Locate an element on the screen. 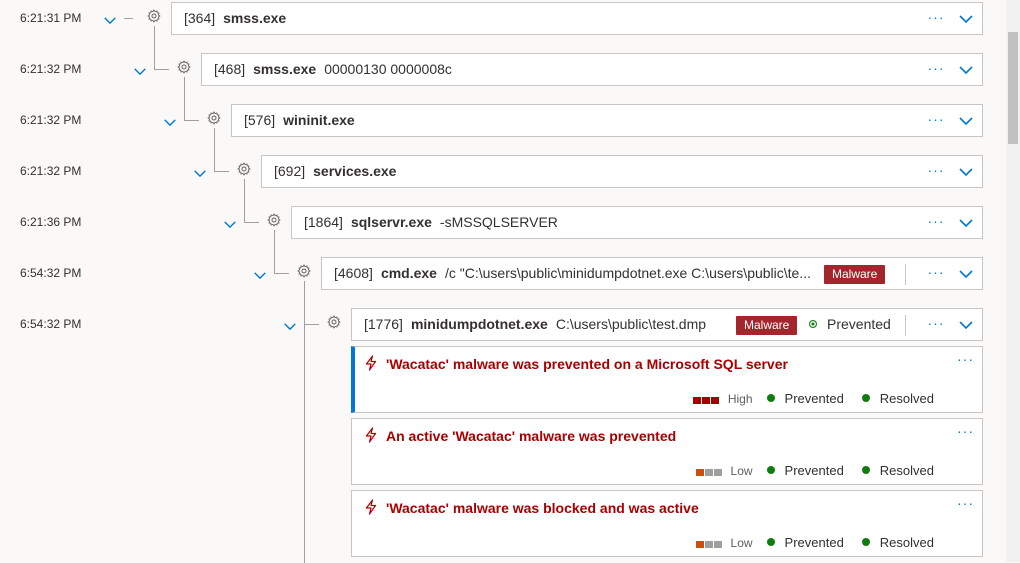 The image size is (1020, 563). lightning-bolt-icon is located at coordinates (371, 507).